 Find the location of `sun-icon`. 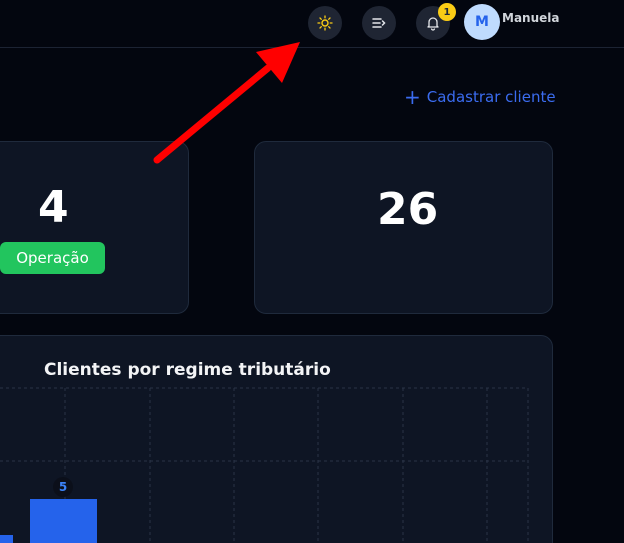

sun-icon is located at coordinates (325, 23).